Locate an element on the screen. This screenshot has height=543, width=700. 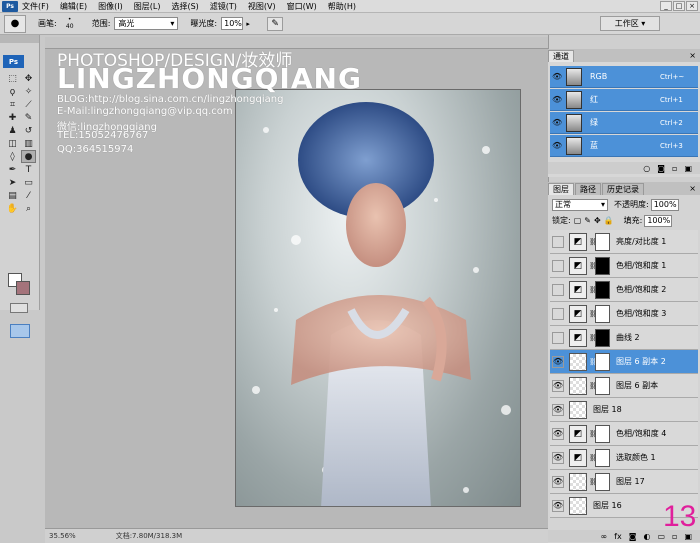
toolbox-header is located at coordinates (19, 39).